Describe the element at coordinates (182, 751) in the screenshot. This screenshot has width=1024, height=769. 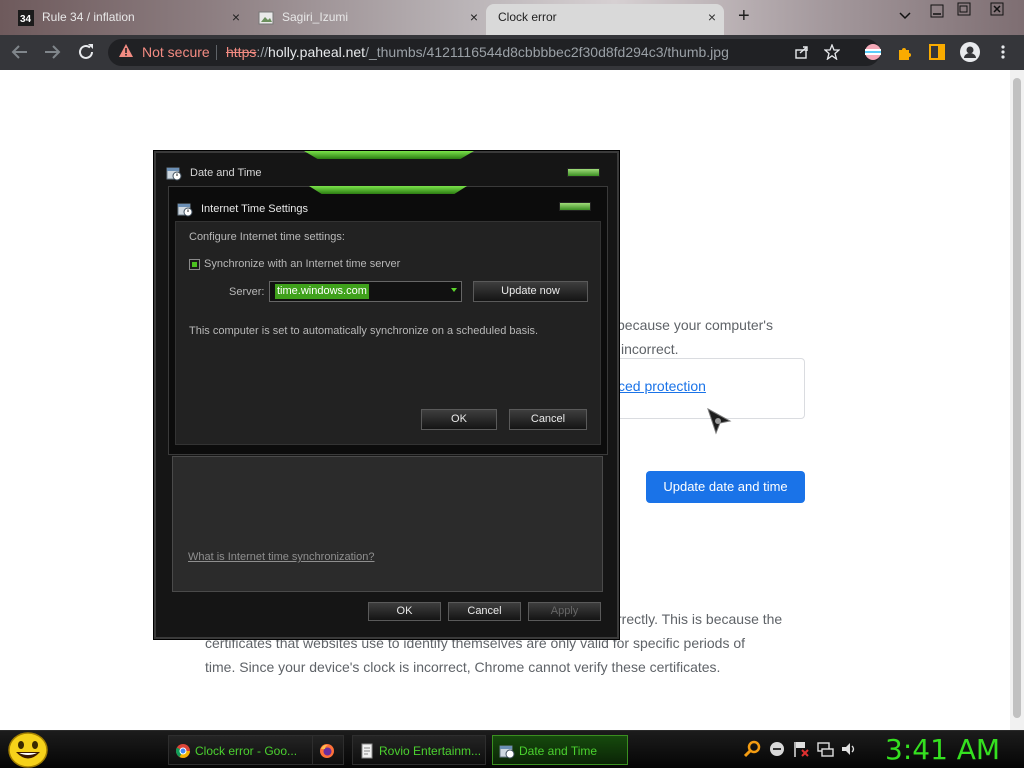
I see `chrome-icon` at that location.